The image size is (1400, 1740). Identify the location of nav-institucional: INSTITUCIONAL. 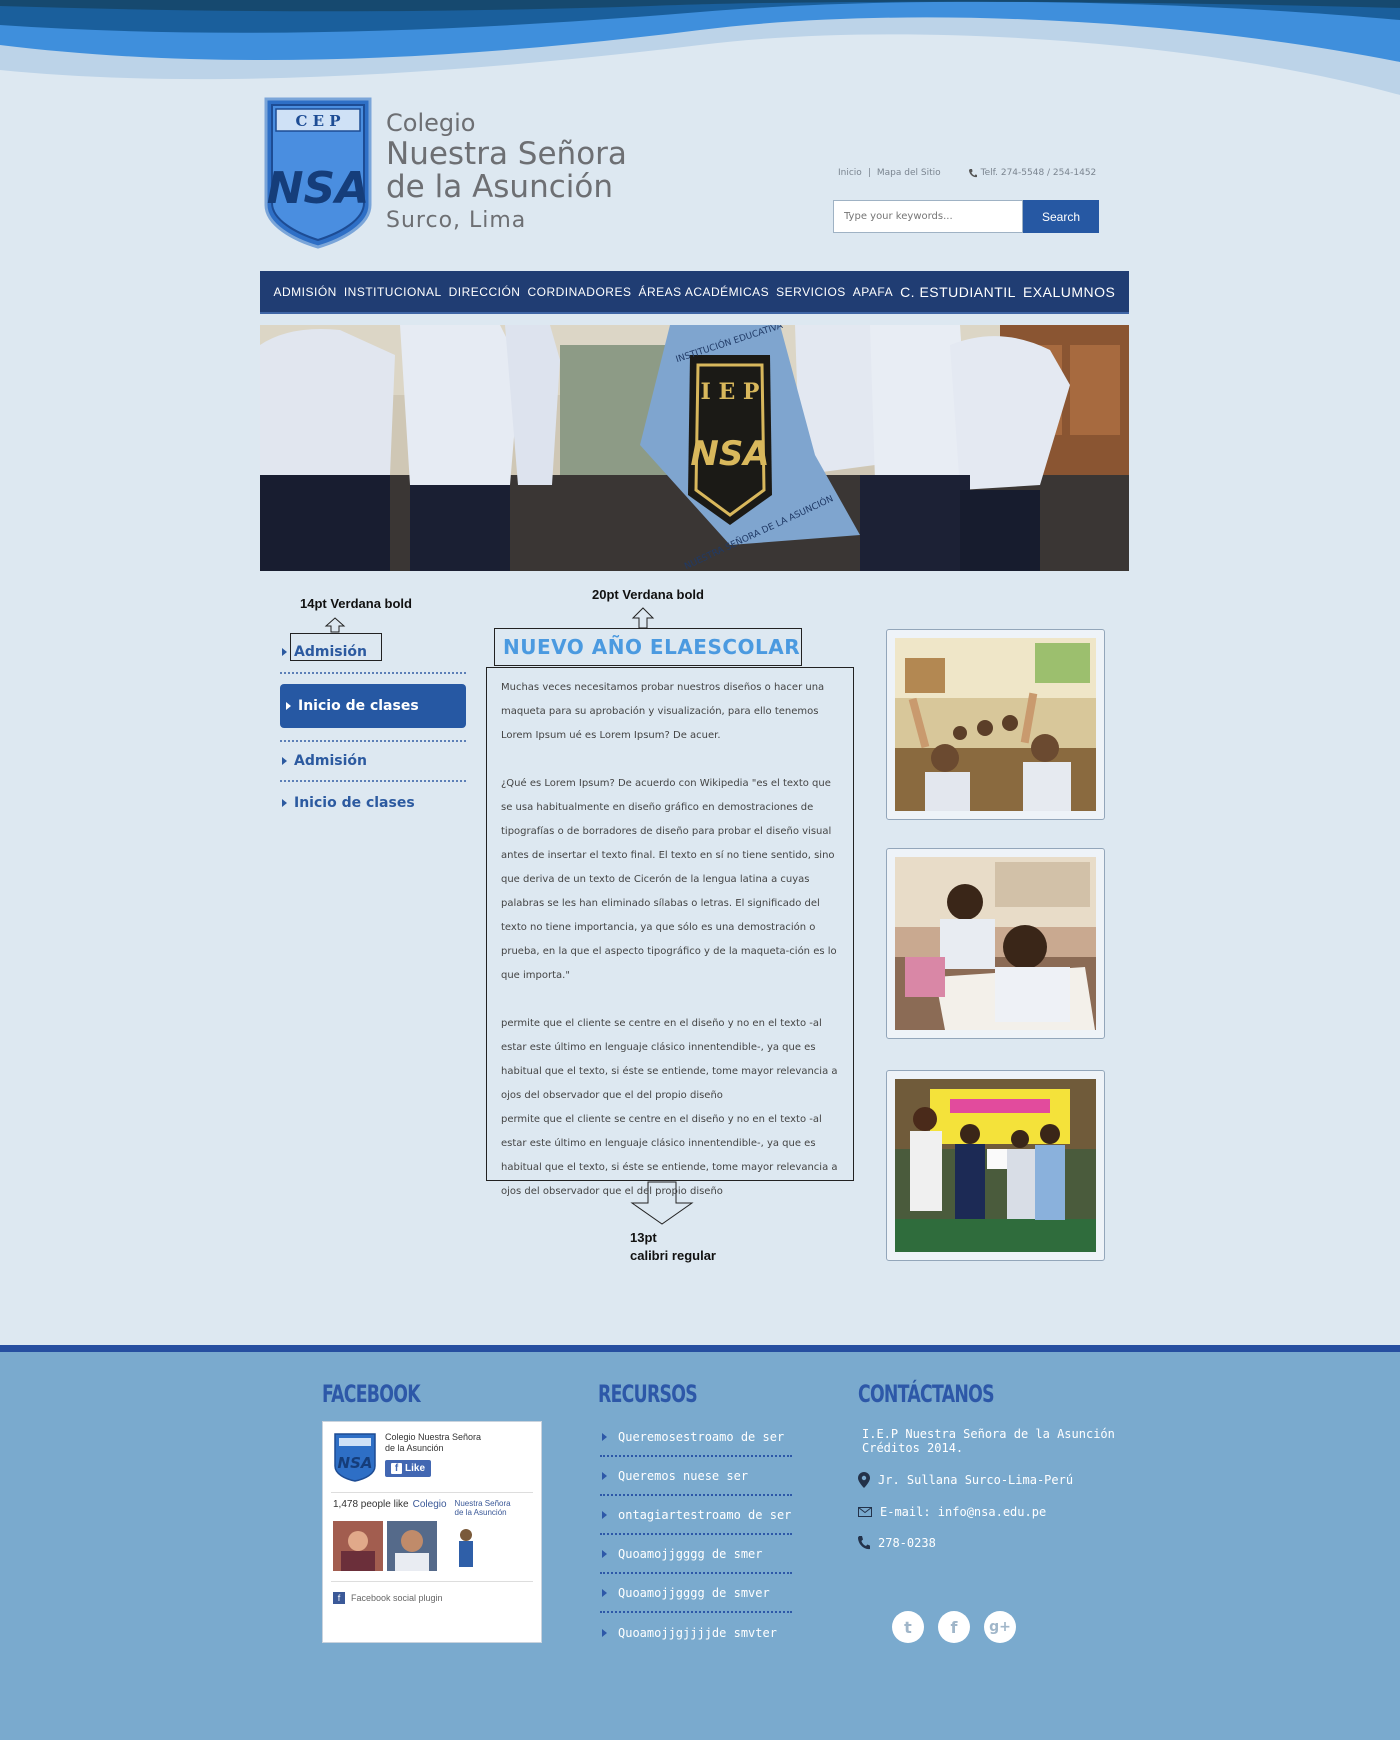
(393, 292).